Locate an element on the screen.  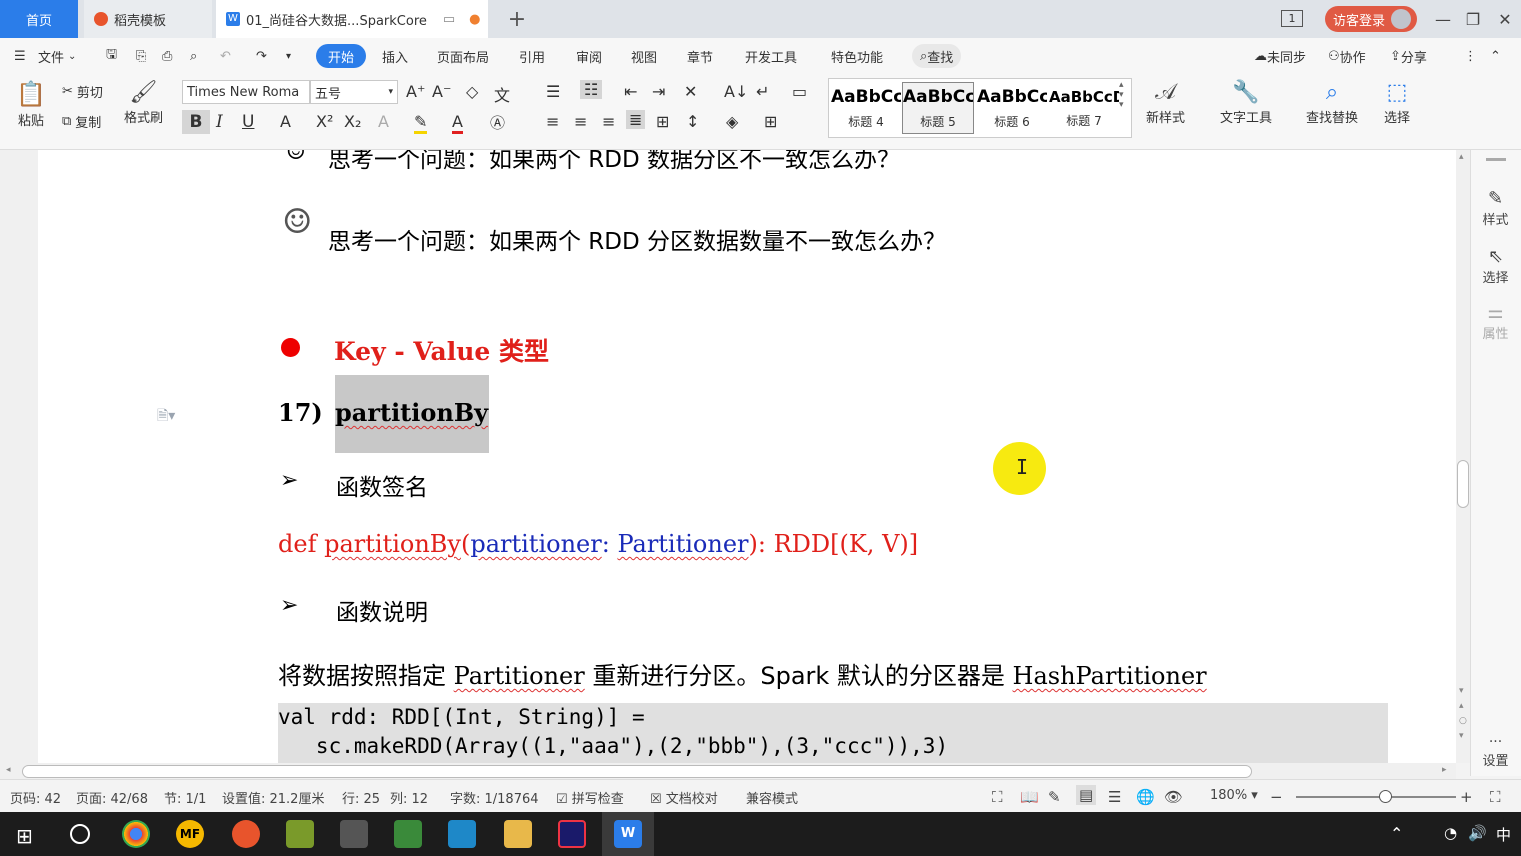
mf-app-icon: MF is located at coordinates (190, 834).